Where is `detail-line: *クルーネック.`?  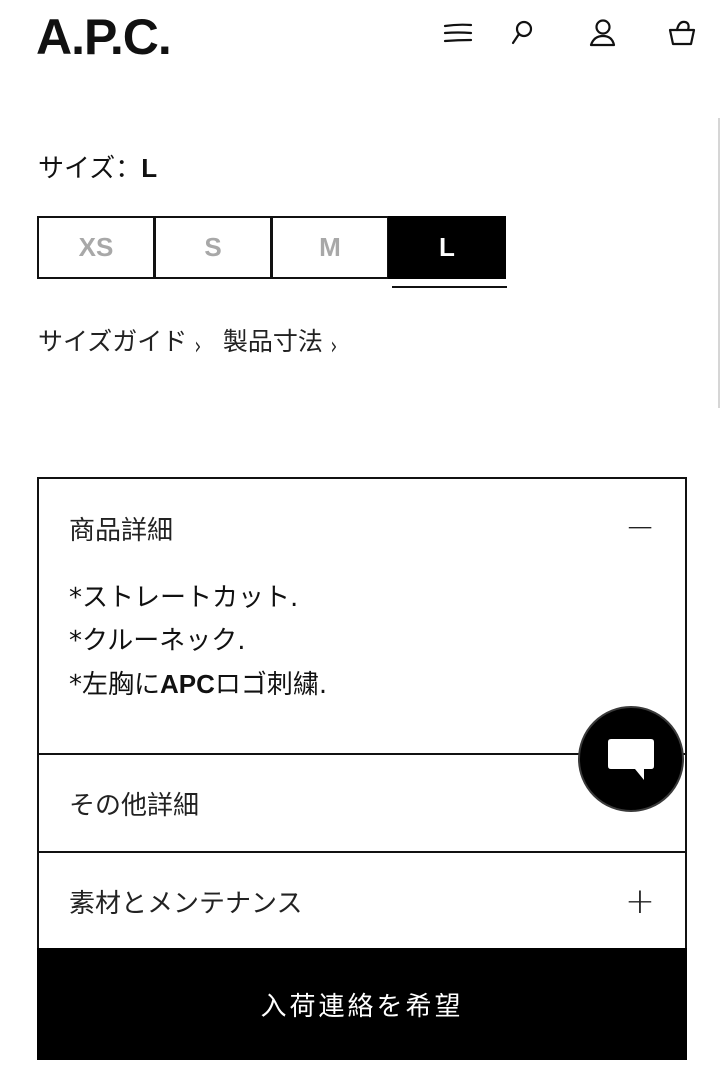 detail-line: *クルーネック. is located at coordinates (157, 641).